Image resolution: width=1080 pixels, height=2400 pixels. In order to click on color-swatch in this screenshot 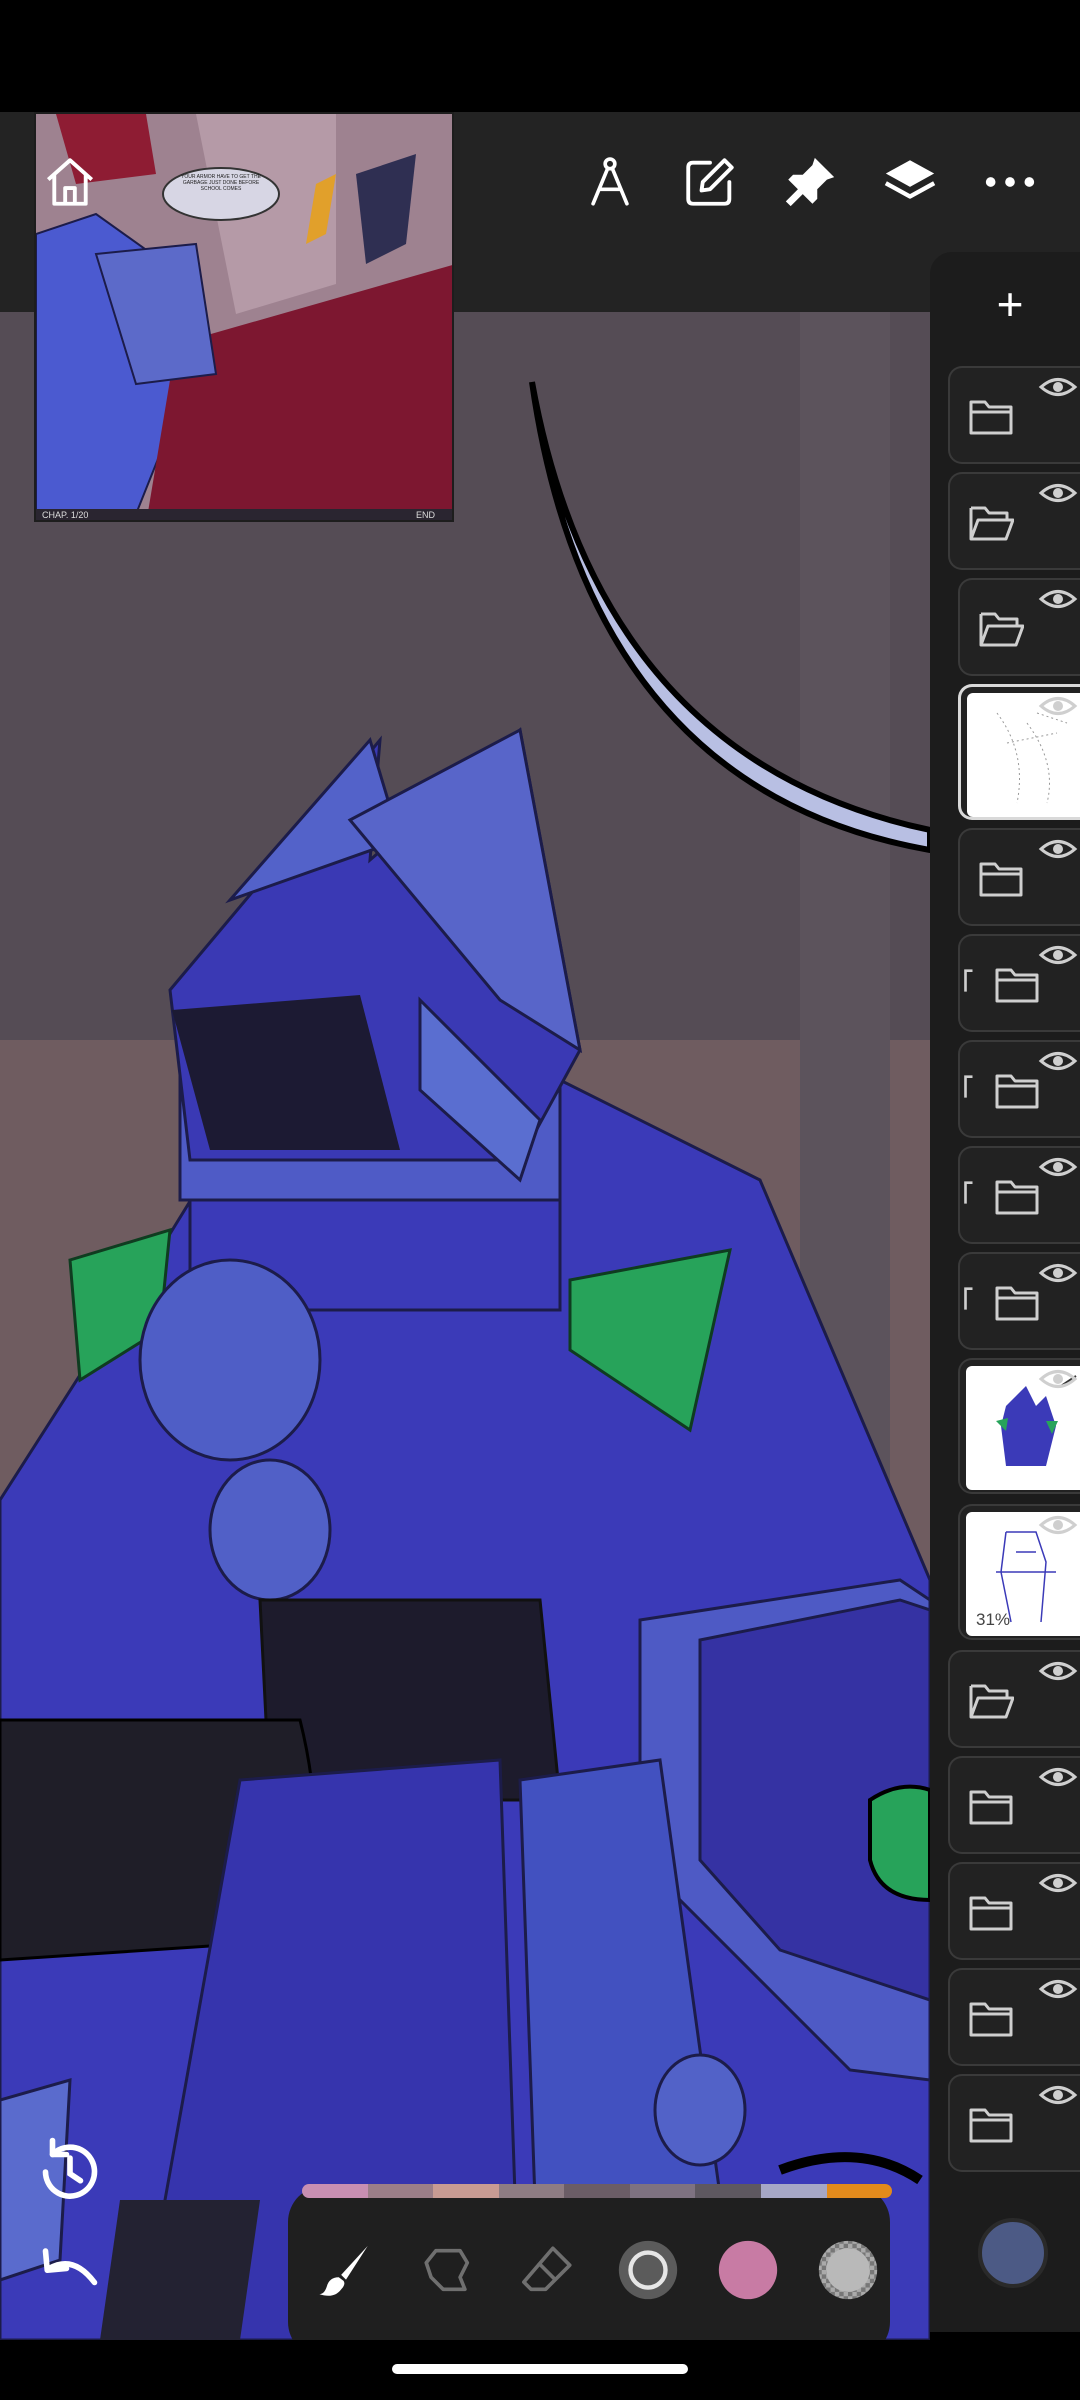, I will do `click(748, 2270)`.